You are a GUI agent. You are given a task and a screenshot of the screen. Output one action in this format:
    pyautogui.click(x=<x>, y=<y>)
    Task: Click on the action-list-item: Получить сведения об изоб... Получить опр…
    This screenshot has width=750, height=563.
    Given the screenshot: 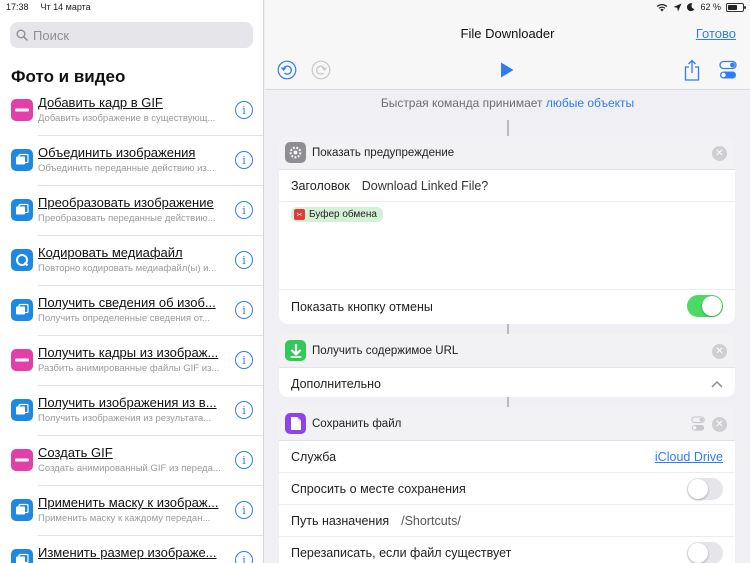 What is the action you would take?
    pyautogui.click(x=131, y=311)
    